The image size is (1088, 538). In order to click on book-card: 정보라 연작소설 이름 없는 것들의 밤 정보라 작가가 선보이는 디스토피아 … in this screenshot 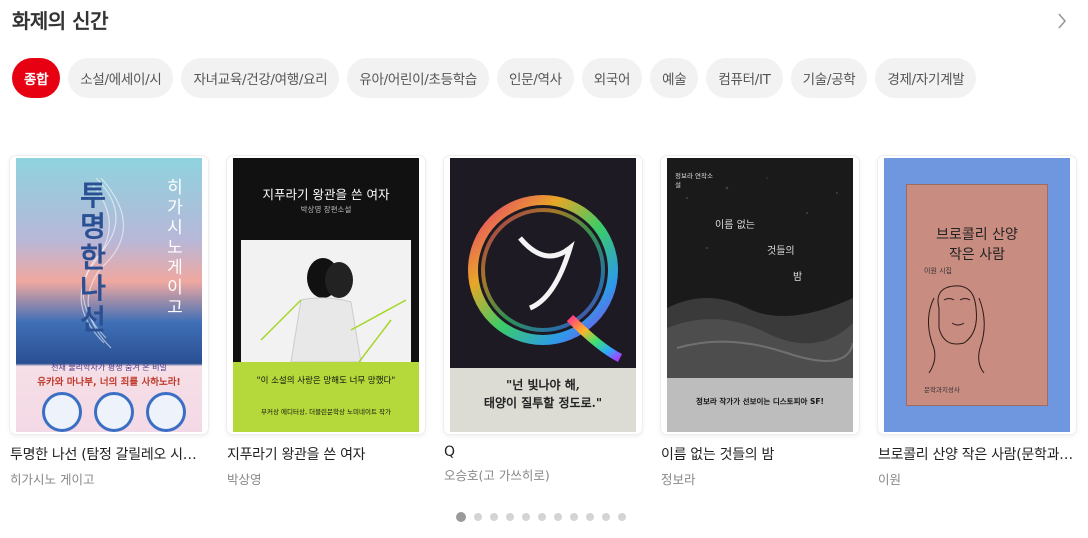, I will do `click(760, 322)`.